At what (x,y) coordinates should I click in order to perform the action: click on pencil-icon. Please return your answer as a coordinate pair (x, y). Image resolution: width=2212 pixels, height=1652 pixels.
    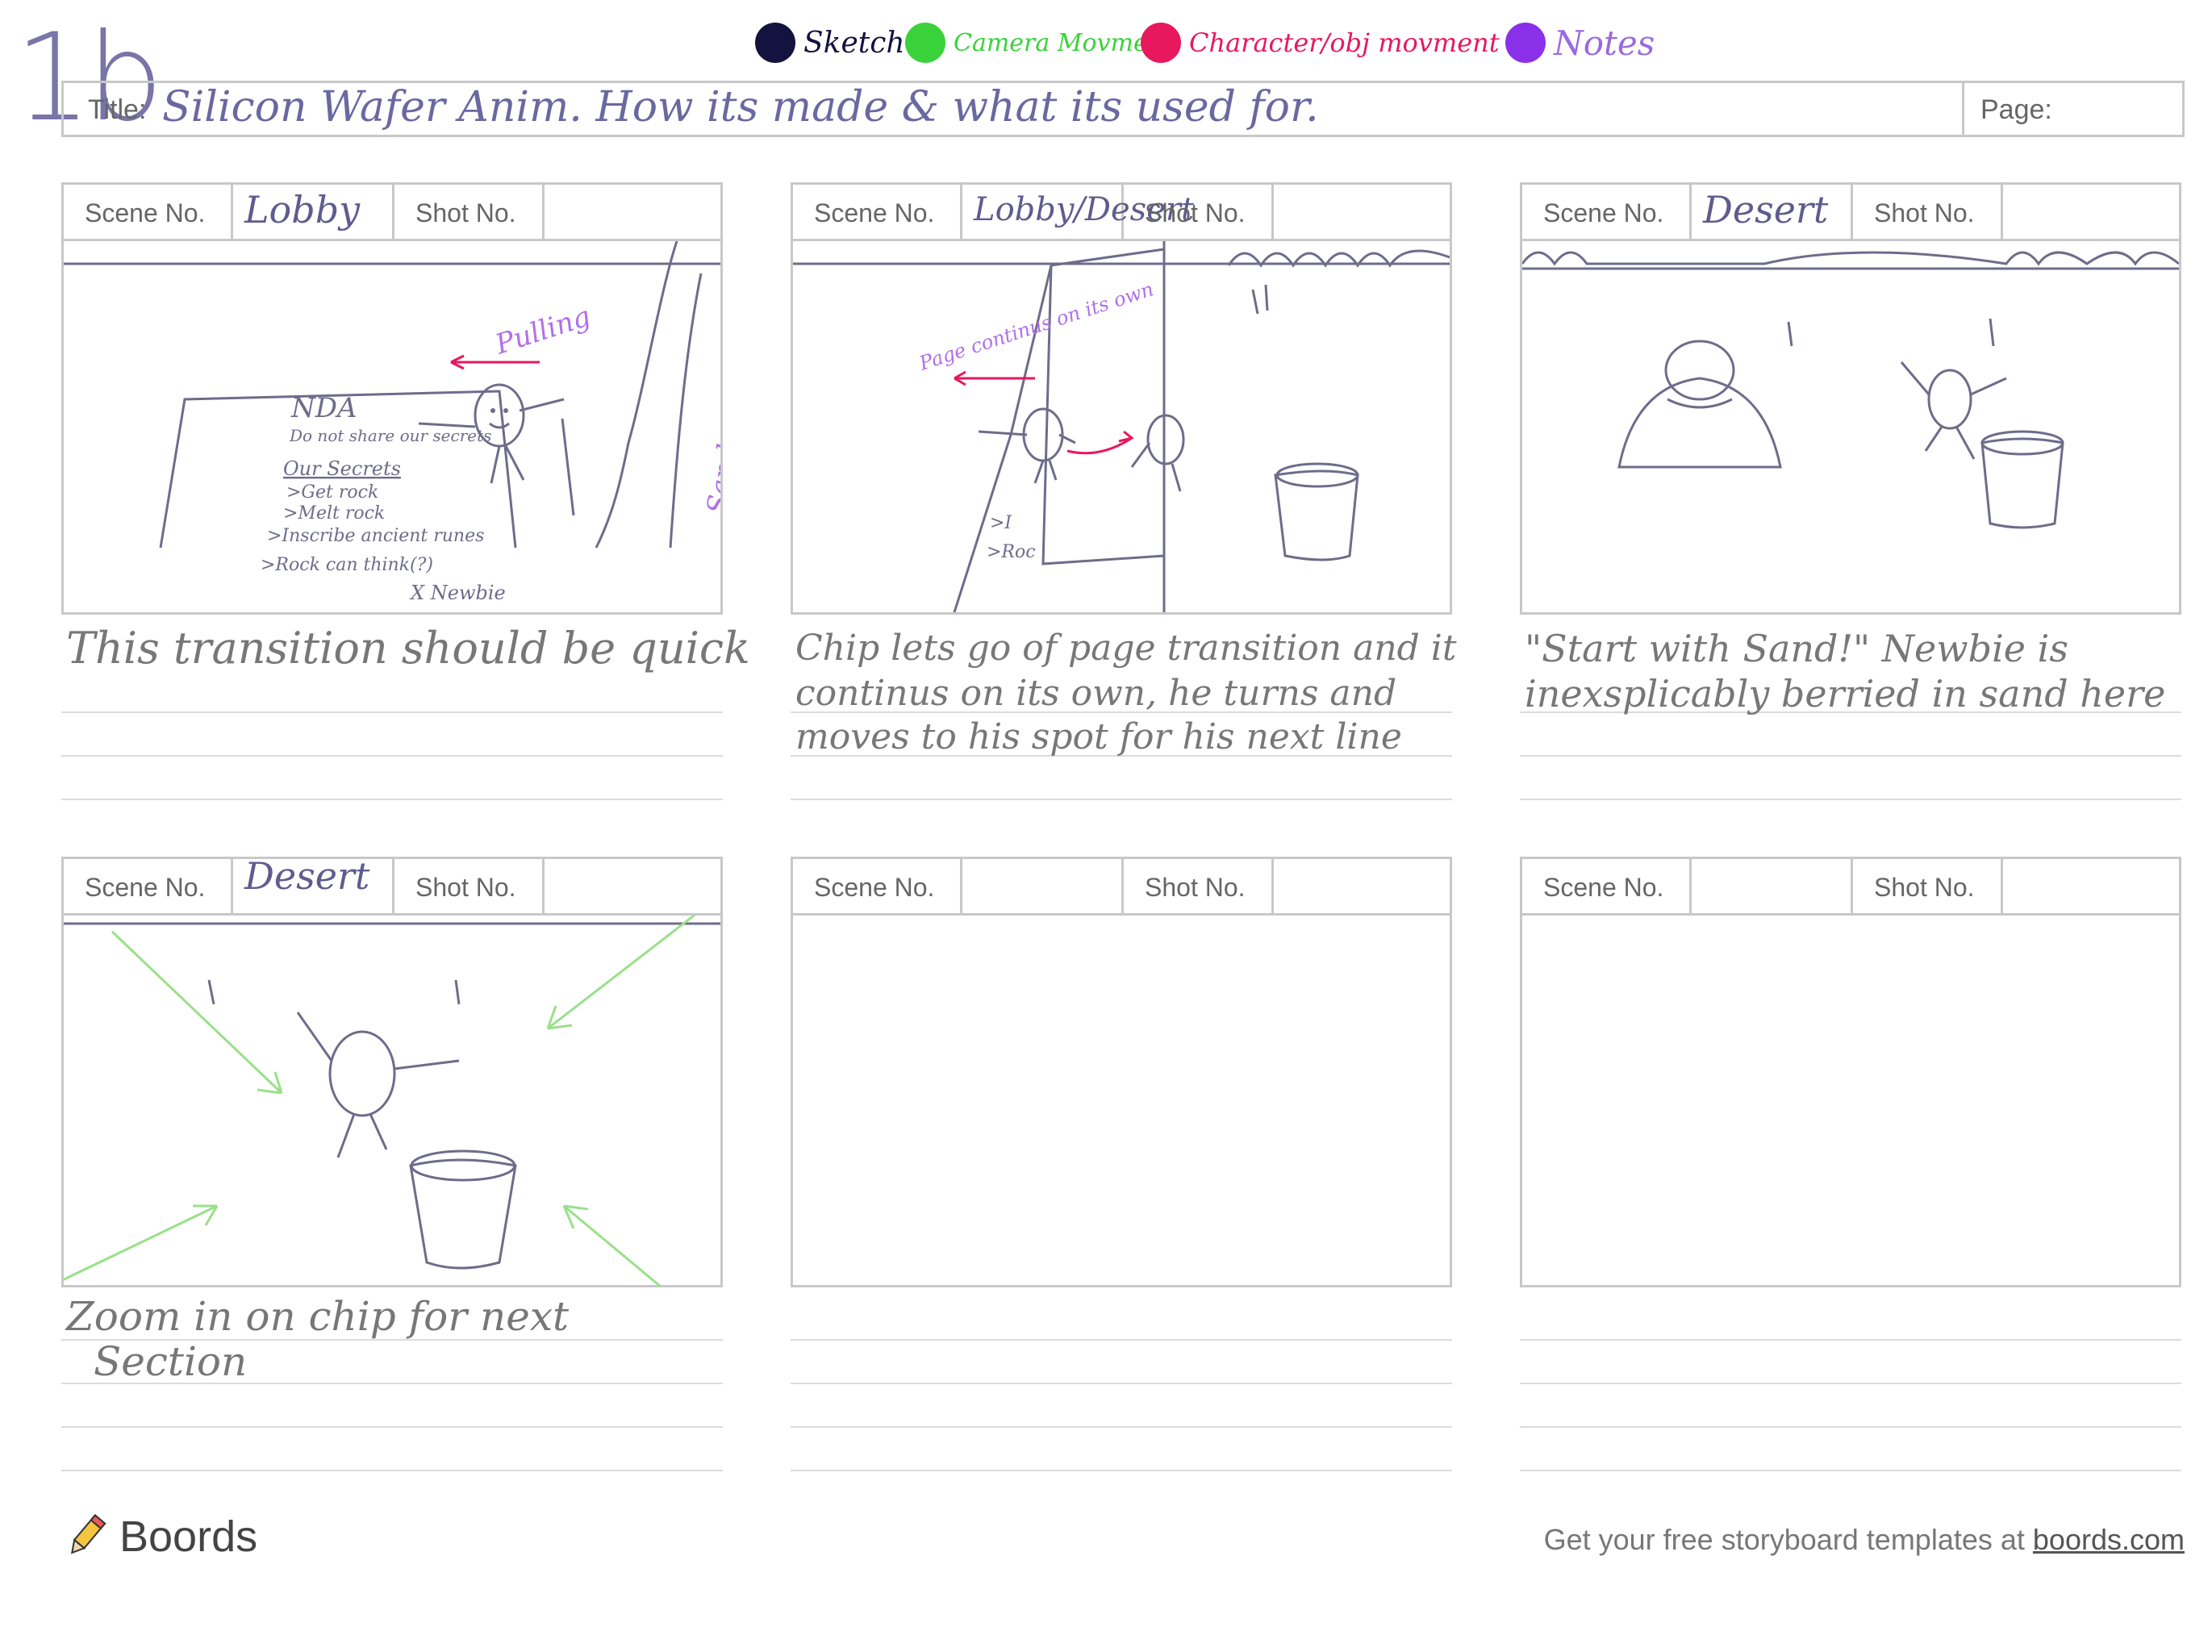
    Looking at the image, I should click on (88, 1533).